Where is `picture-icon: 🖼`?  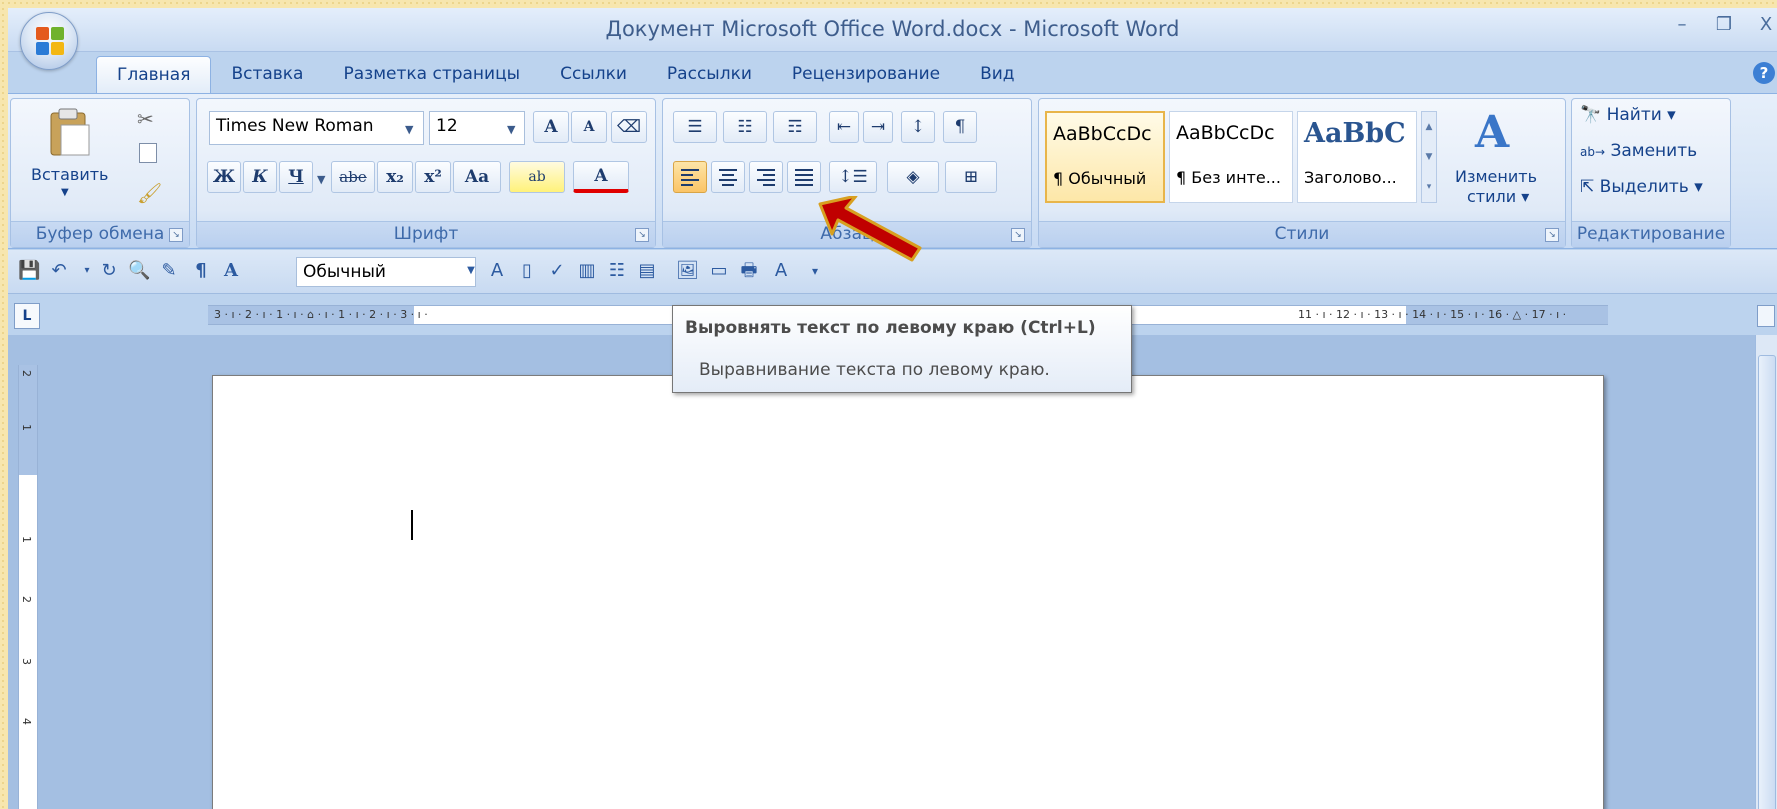 picture-icon: 🖼 is located at coordinates (687, 271).